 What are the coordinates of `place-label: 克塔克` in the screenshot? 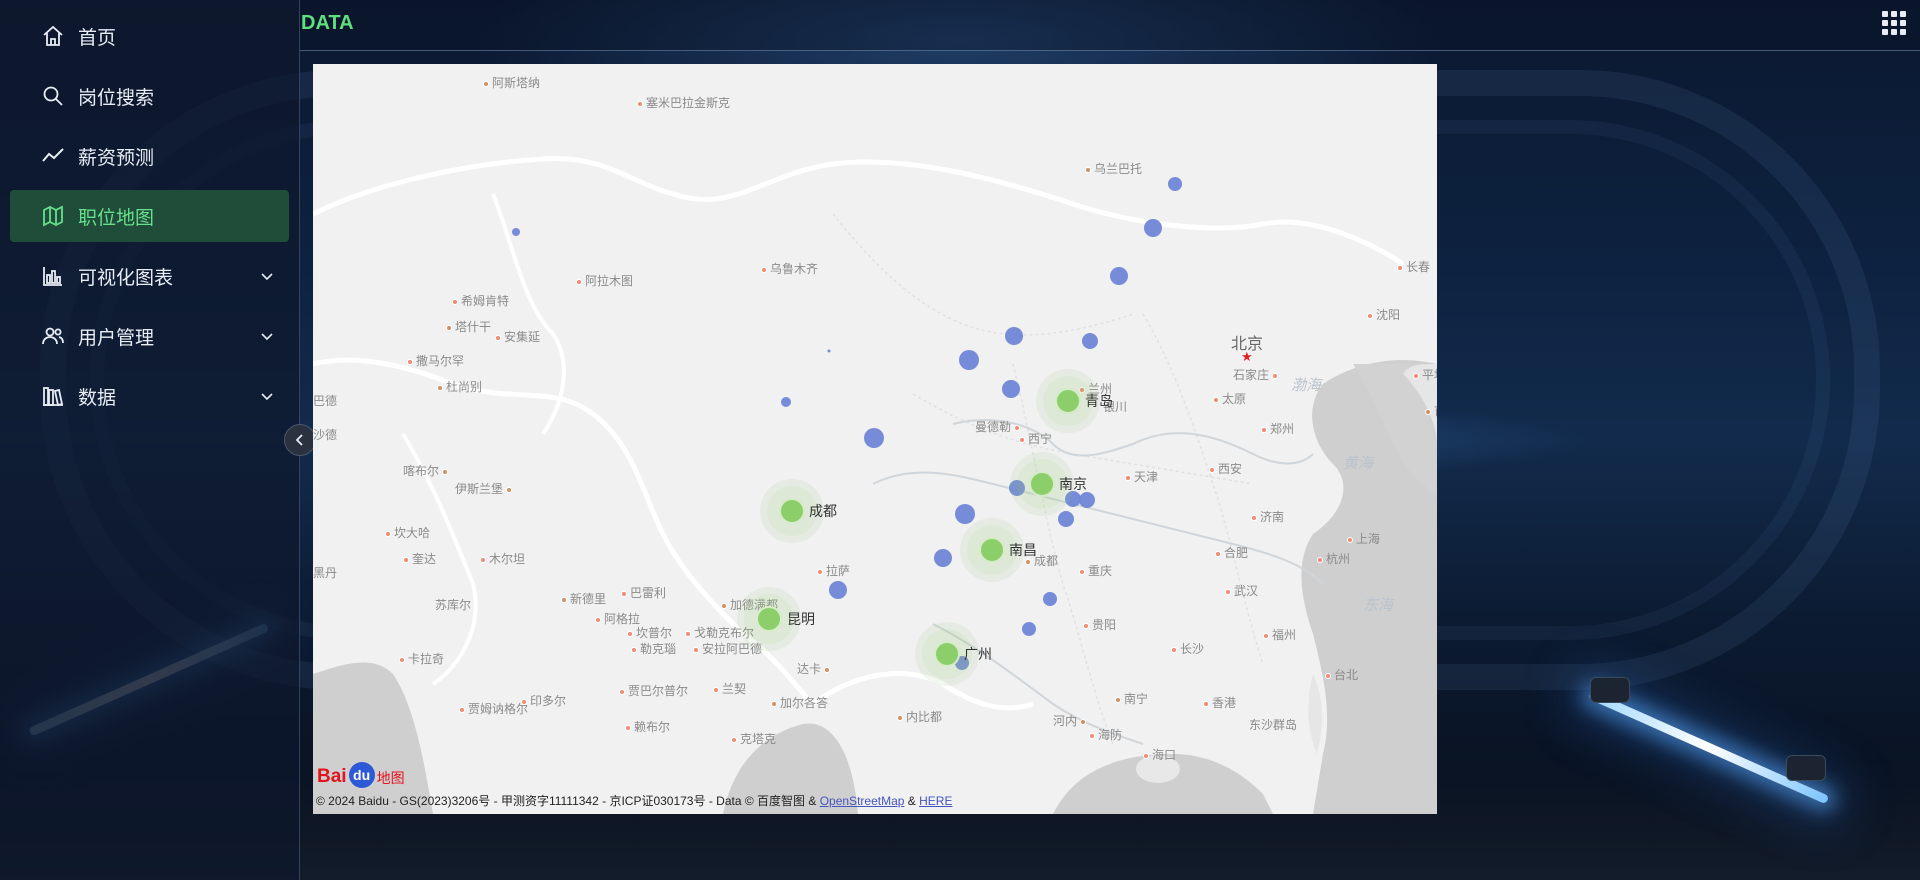 It's located at (753, 738).